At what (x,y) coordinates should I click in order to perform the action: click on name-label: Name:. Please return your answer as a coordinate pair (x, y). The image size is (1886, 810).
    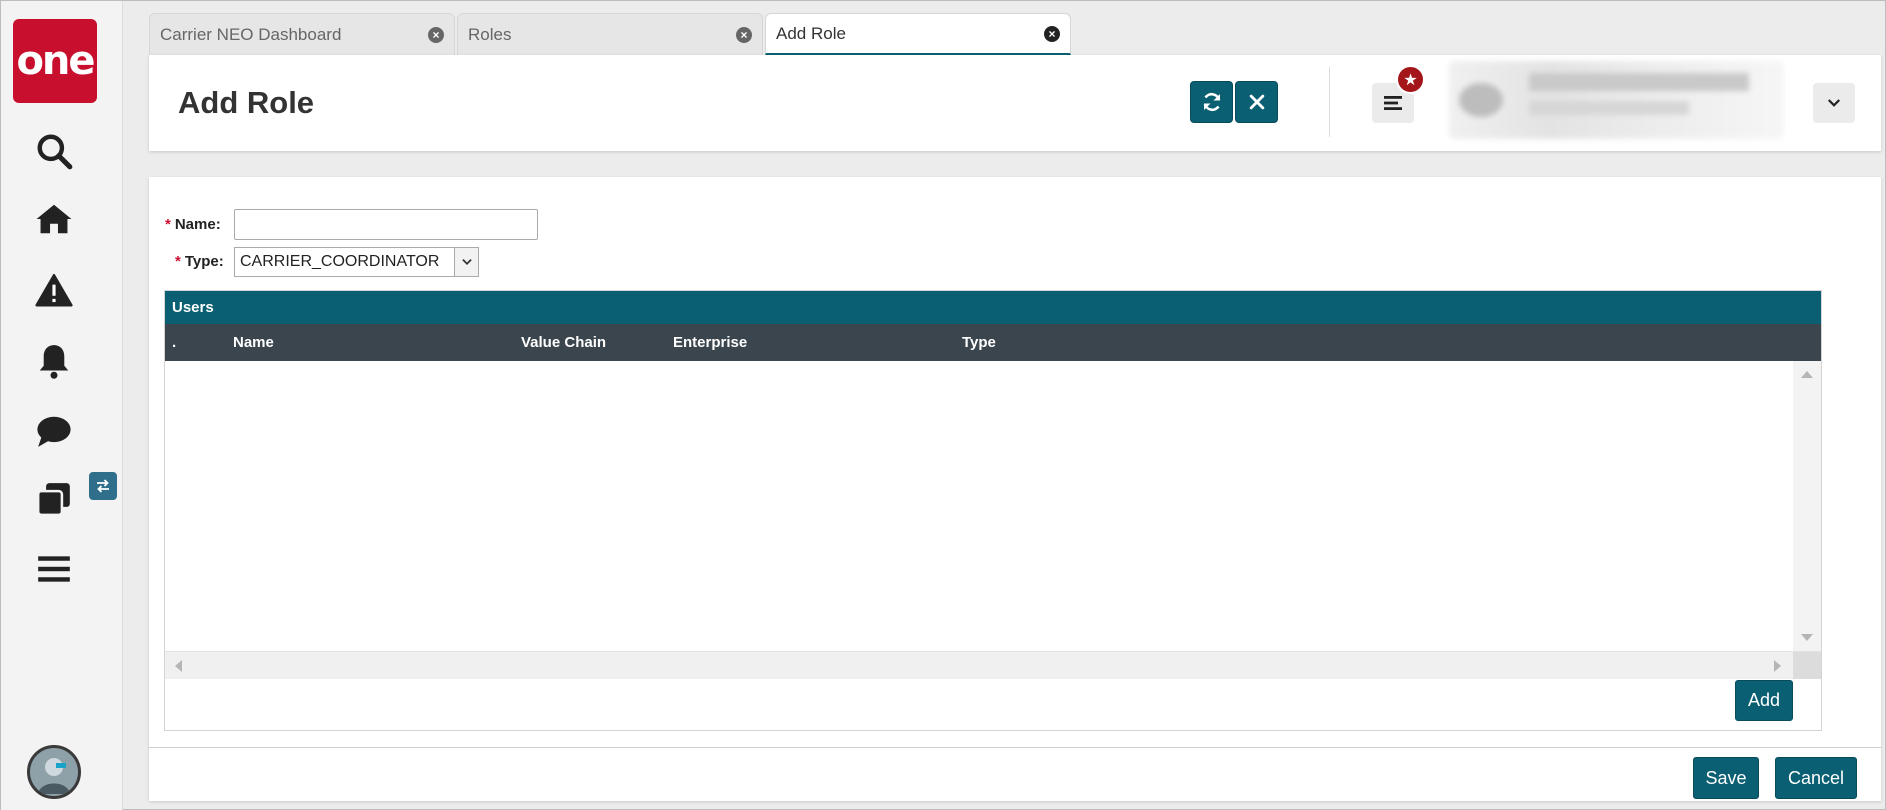
    Looking at the image, I should click on (197, 224).